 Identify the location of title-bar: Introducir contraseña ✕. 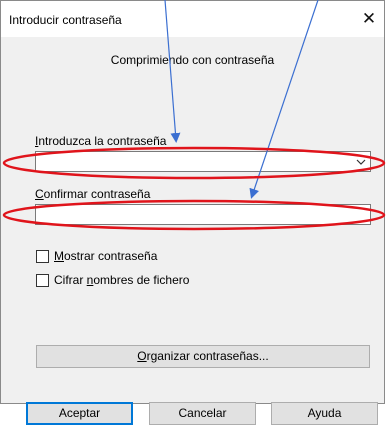
(192, 19).